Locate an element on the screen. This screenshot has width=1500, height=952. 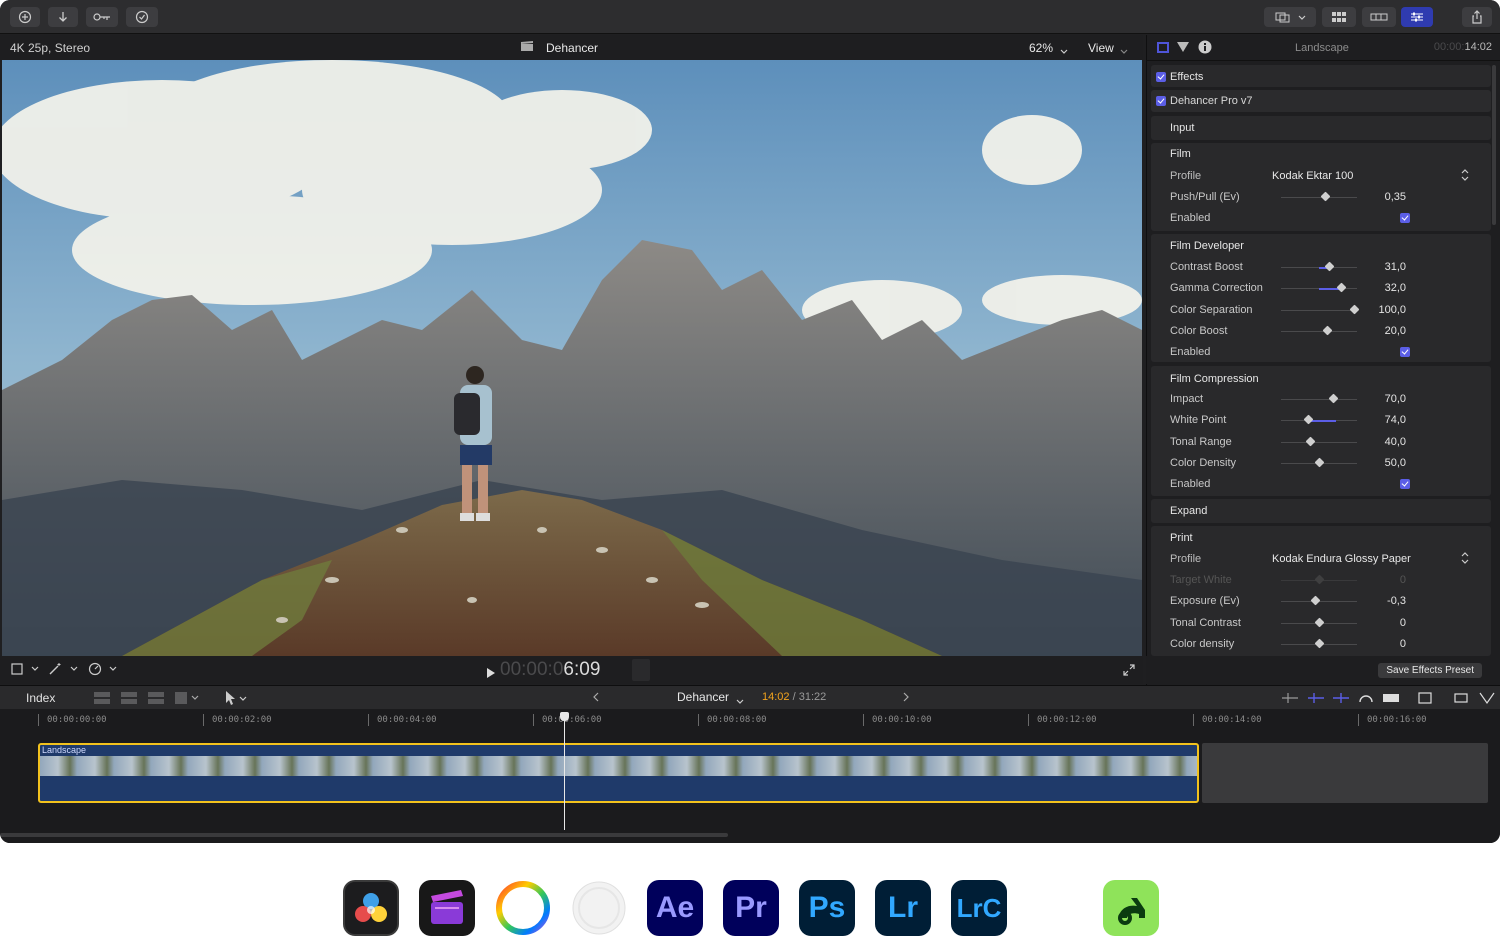
param-row: Target White 0 is located at coordinates (1321, 580).